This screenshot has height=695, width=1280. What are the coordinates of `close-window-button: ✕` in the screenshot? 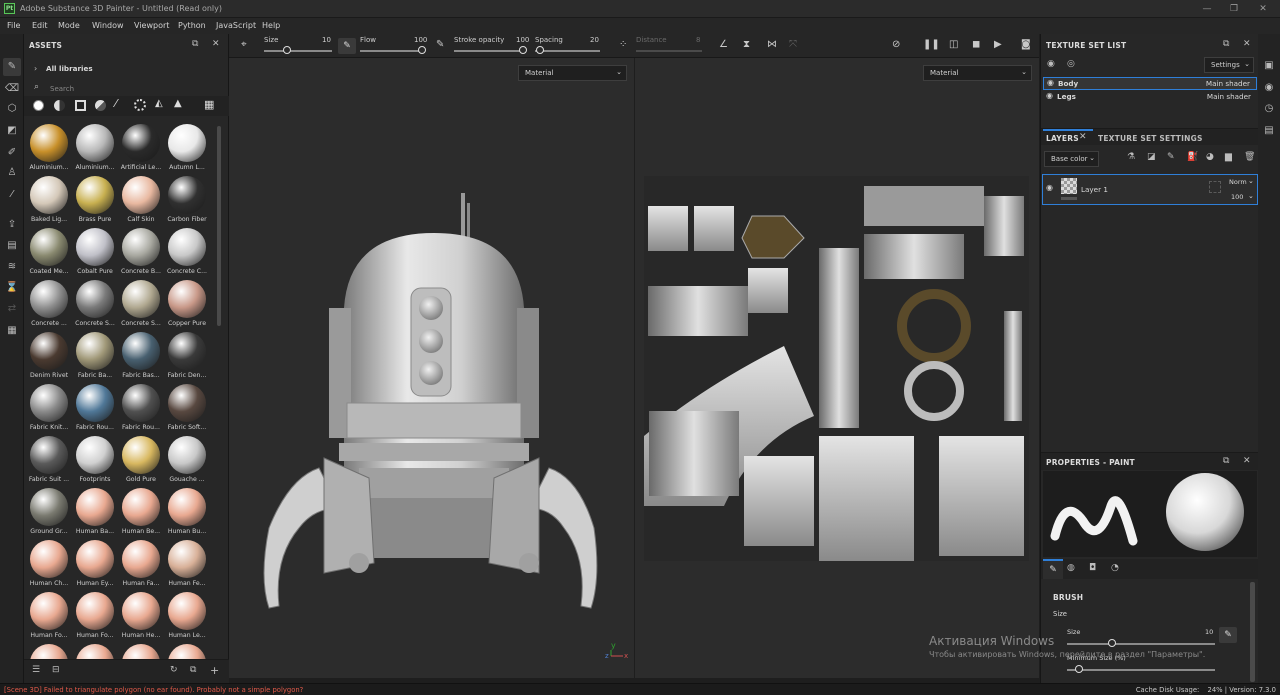 It's located at (1263, 9).